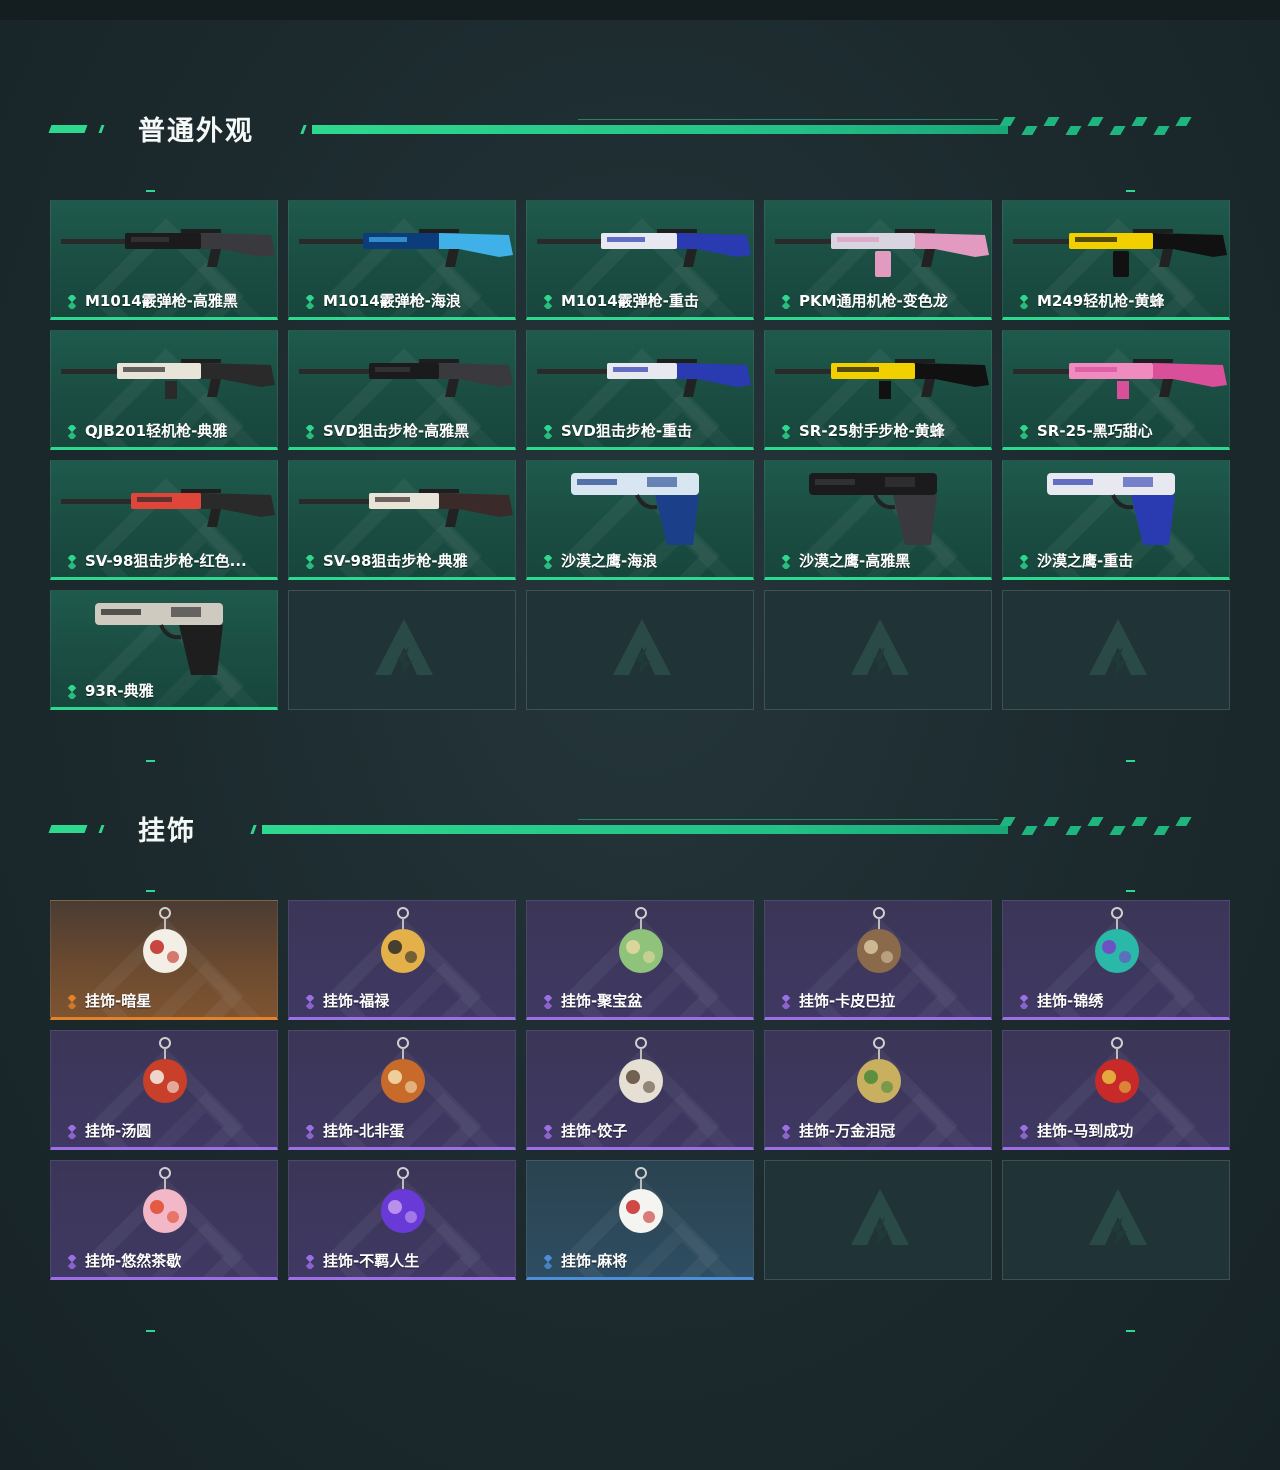 This screenshot has width=1280, height=1470. I want to click on skin-card: PKM通用机枪-变色龙, so click(878, 260).